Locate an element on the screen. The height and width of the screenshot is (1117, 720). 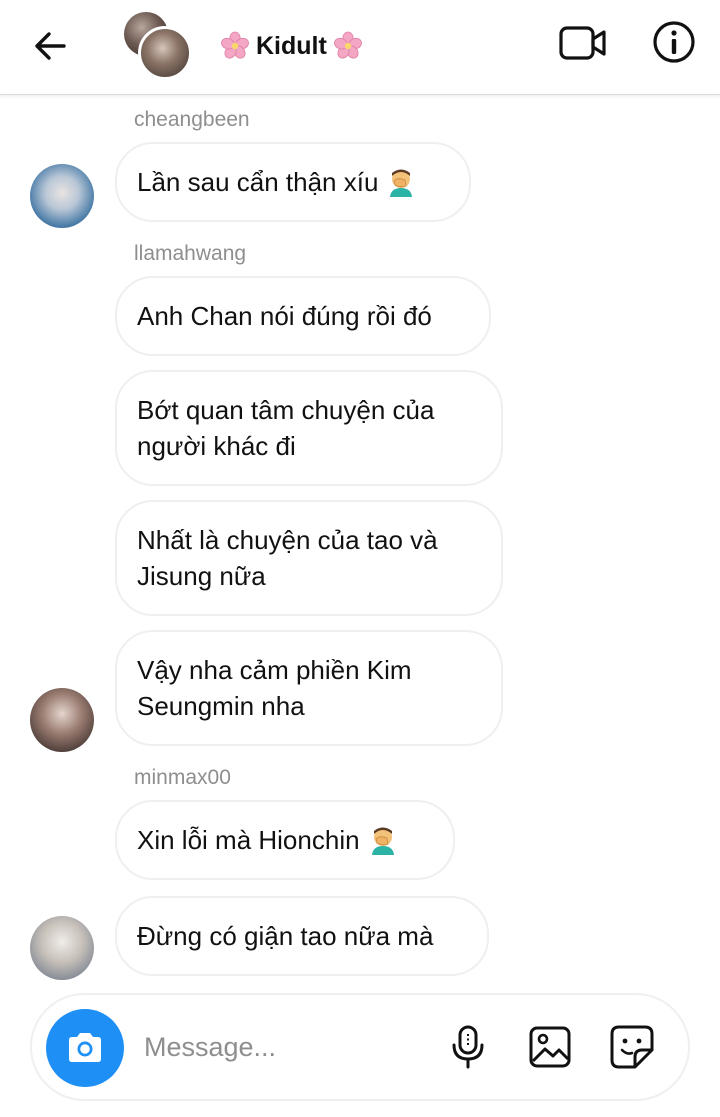
message-text: Bớt quan tâm chuyện của người khác đi is located at coordinates (286, 428).